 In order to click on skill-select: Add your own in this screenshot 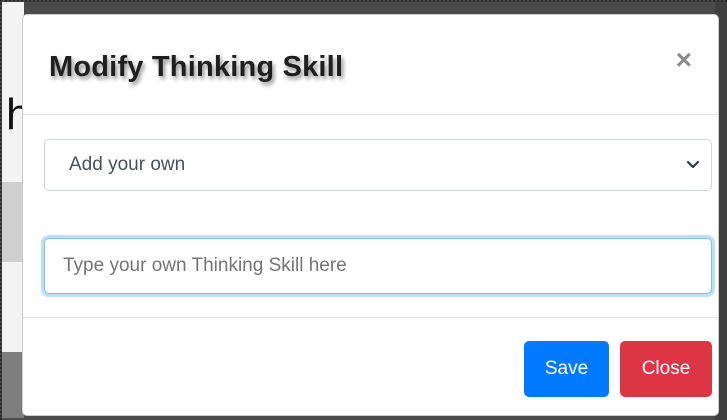, I will do `click(378, 165)`.